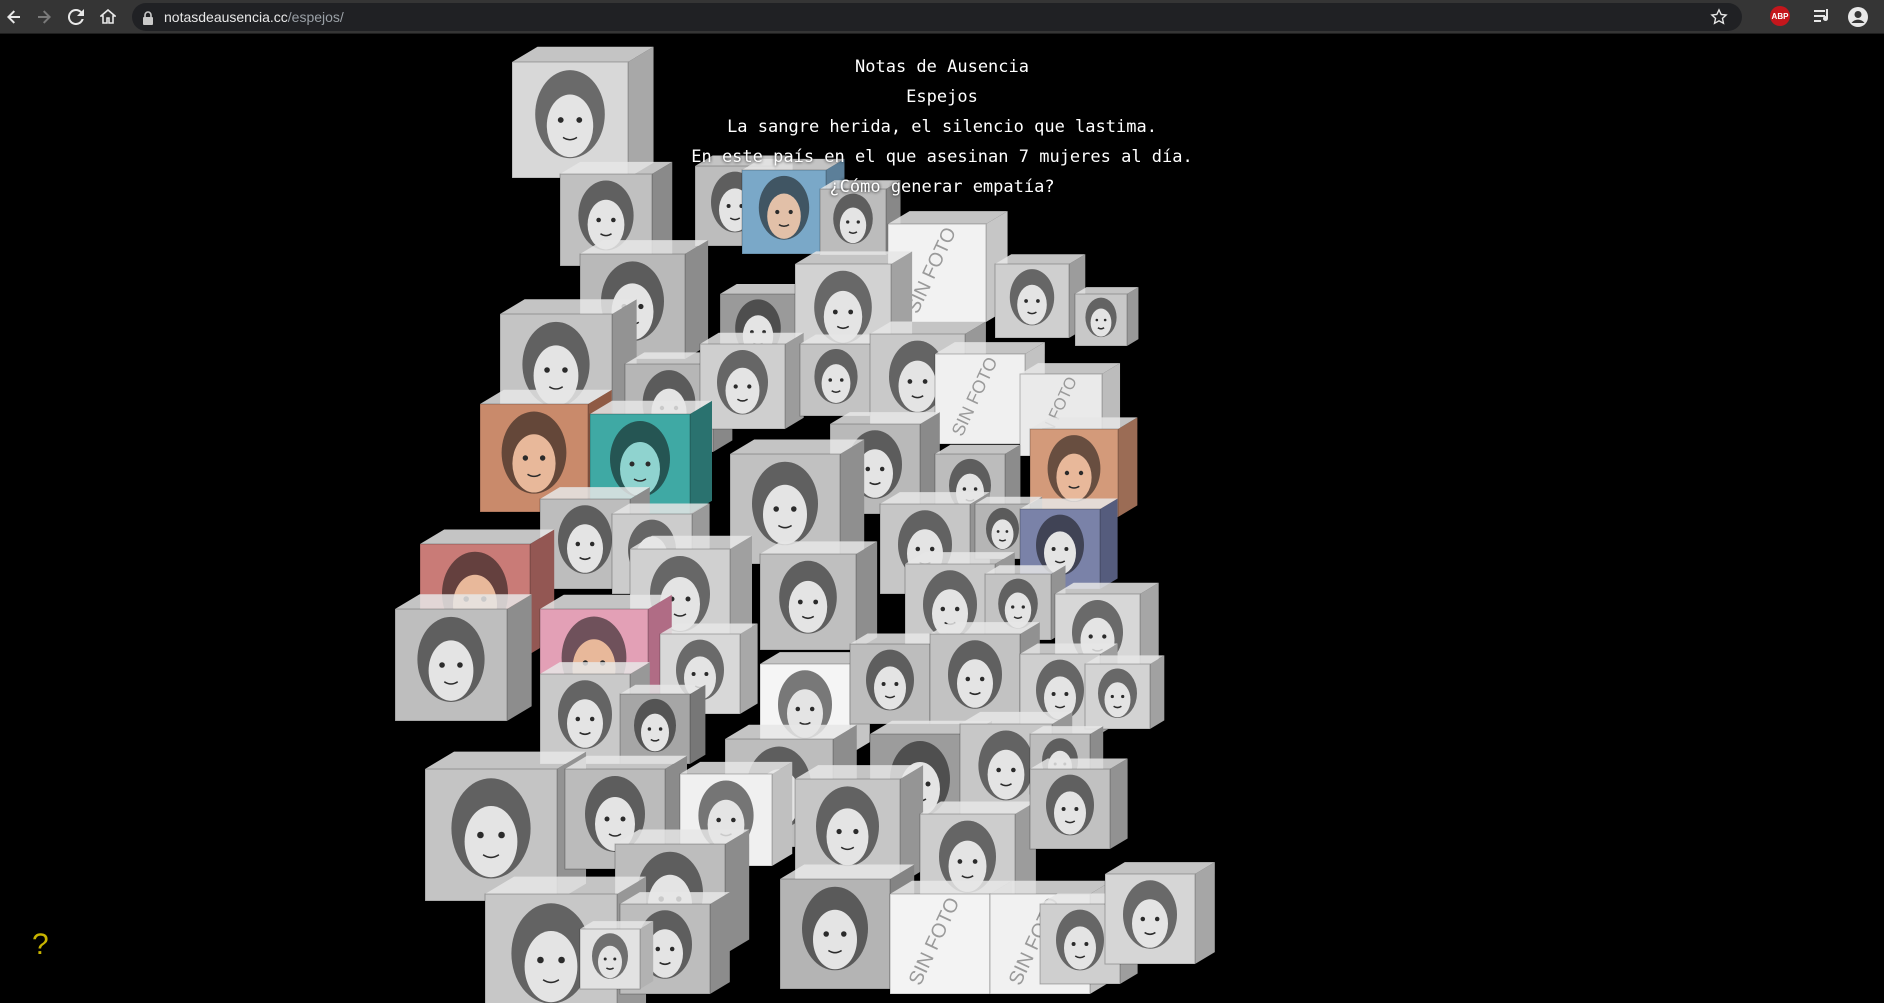 The height and width of the screenshot is (1003, 1884). Describe the element at coordinates (254, 17) in the screenshot. I see `url-text: notasdeausencia.cc/espejos/` at that location.